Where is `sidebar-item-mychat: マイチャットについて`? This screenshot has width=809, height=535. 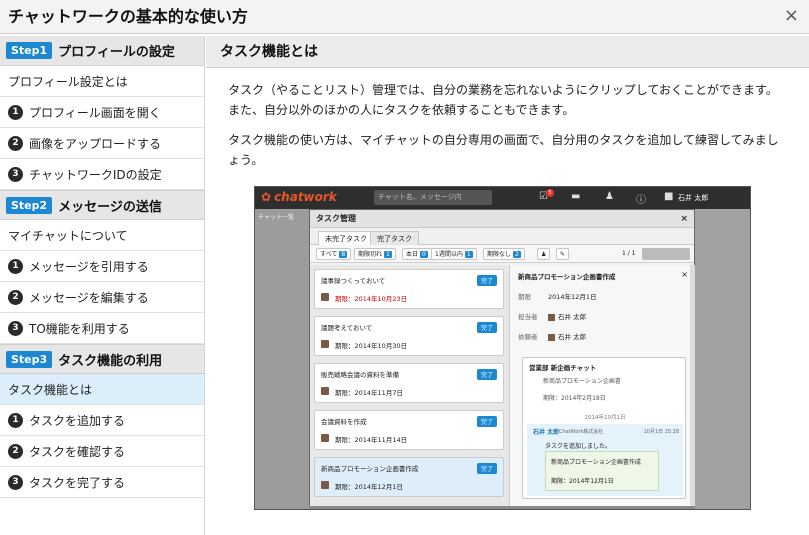
sidebar-item-mychat: マイチャットについて is located at coordinates (102, 235).